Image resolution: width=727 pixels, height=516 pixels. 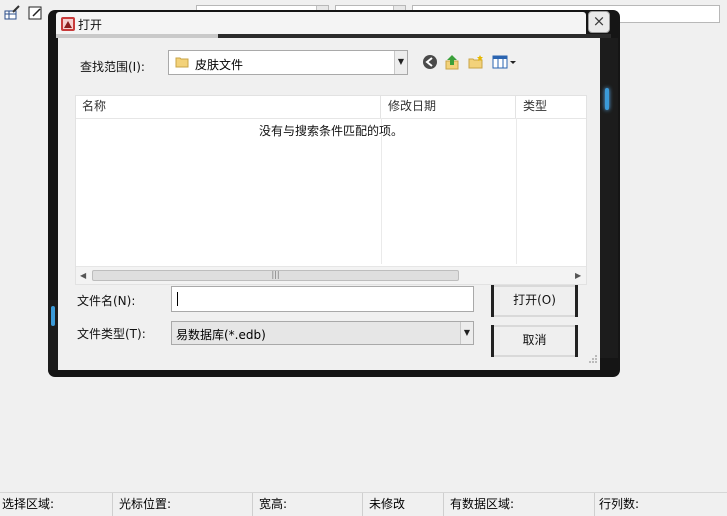 I want to click on right-decor-rail, so click(x=609, y=198).